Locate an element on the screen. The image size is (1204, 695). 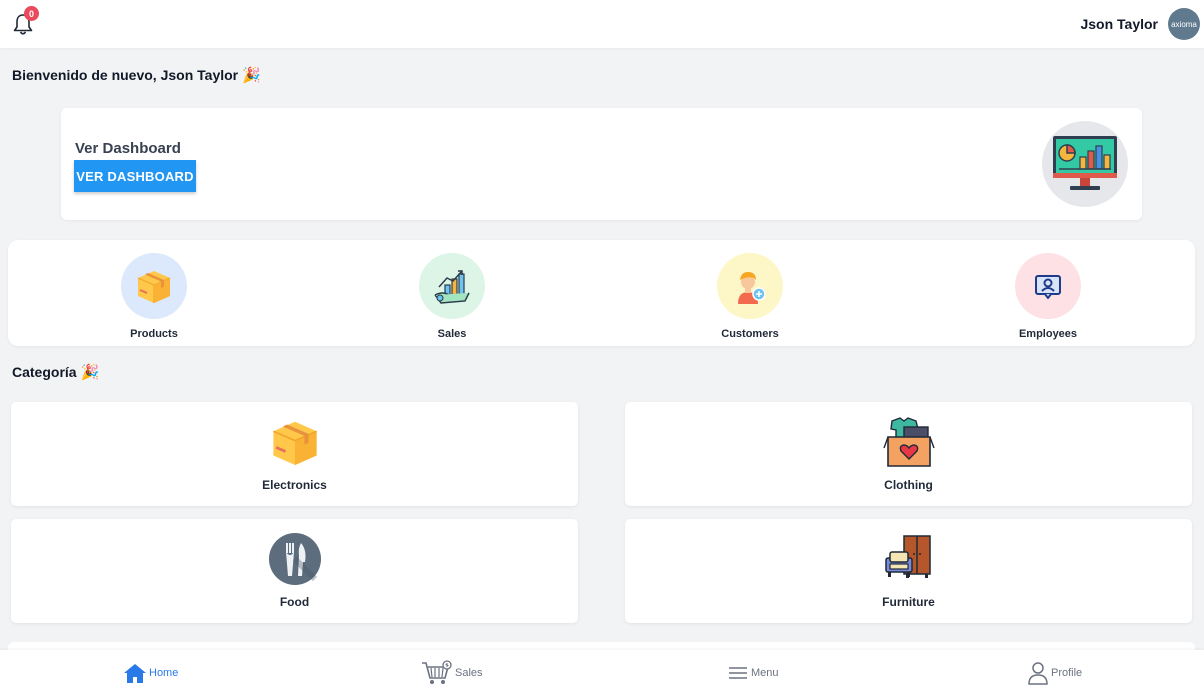
customer-add-icon is located at coordinates (752, 288).